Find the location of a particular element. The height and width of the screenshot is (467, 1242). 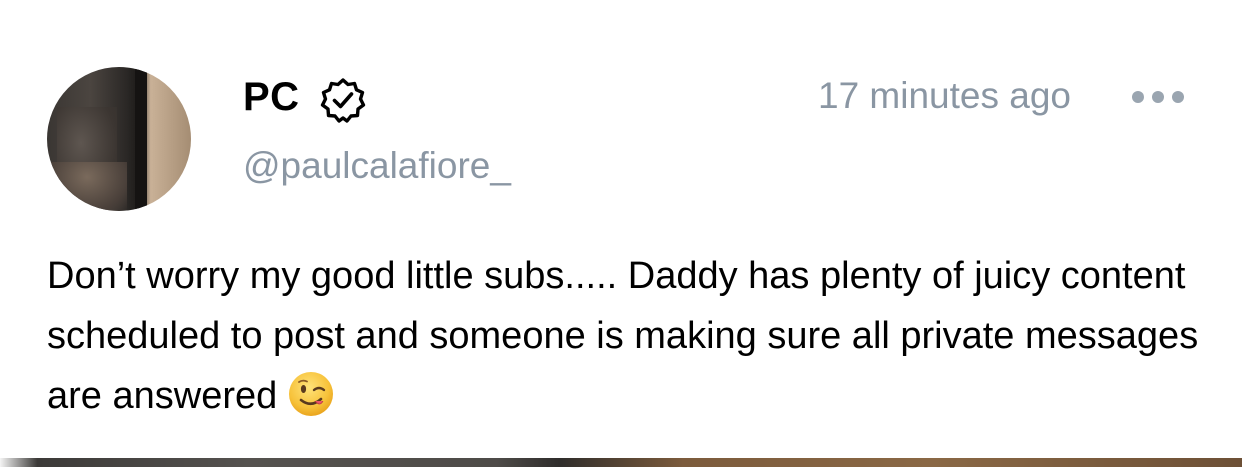

avatar is located at coordinates (119, 139).